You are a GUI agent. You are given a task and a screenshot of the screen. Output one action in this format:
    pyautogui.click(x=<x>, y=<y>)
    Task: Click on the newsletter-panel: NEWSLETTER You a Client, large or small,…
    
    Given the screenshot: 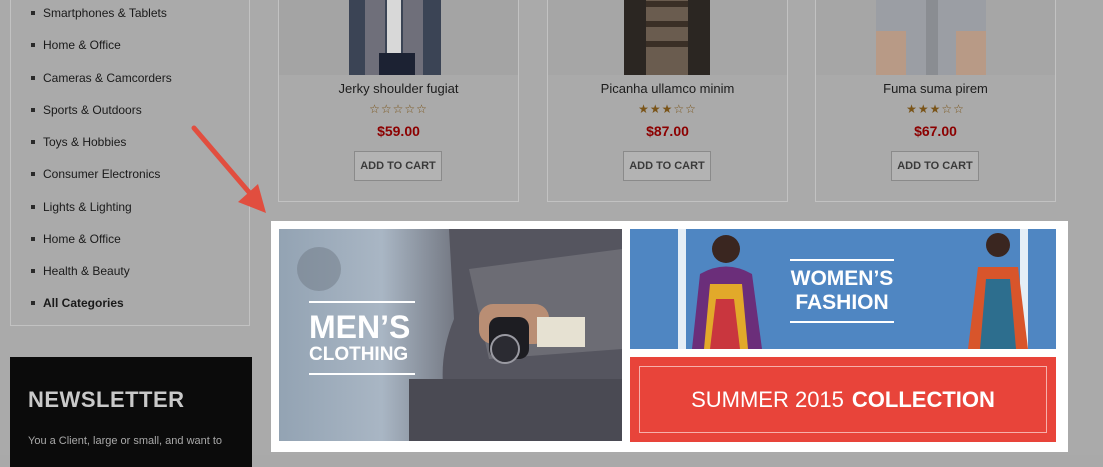 What is the action you would take?
    pyautogui.click(x=131, y=412)
    